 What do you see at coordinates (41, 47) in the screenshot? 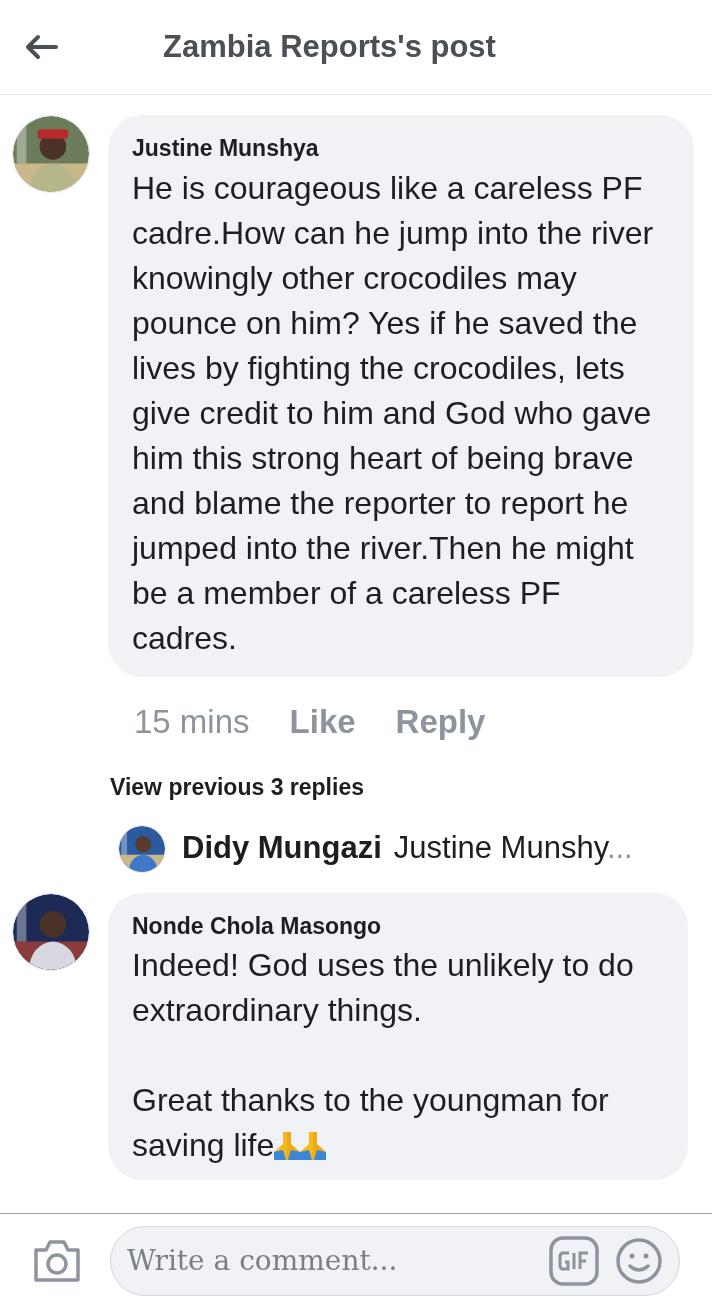
I see `back-arrow-icon` at bounding box center [41, 47].